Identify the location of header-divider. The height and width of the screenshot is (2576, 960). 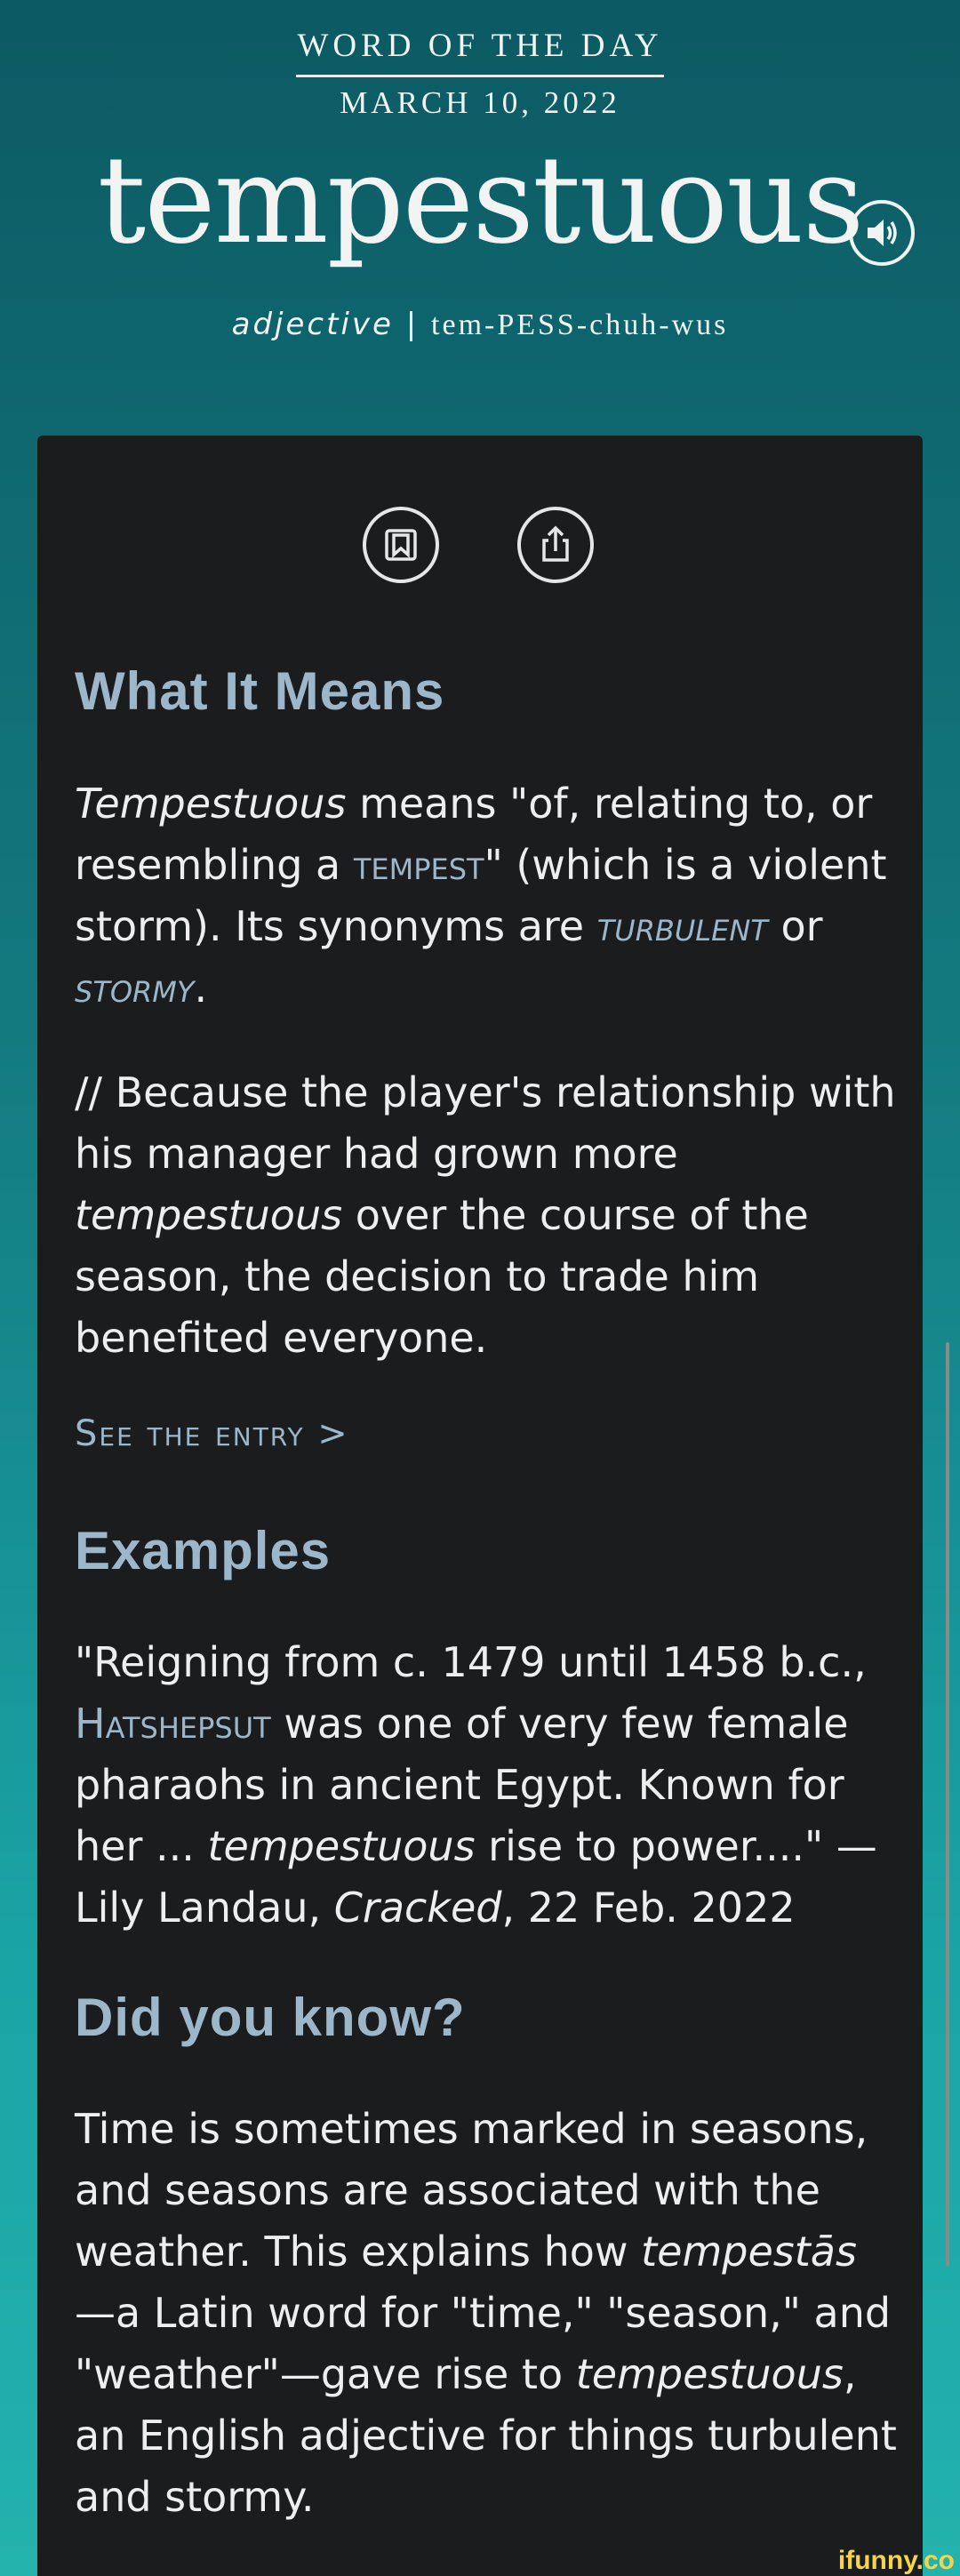
(480, 76).